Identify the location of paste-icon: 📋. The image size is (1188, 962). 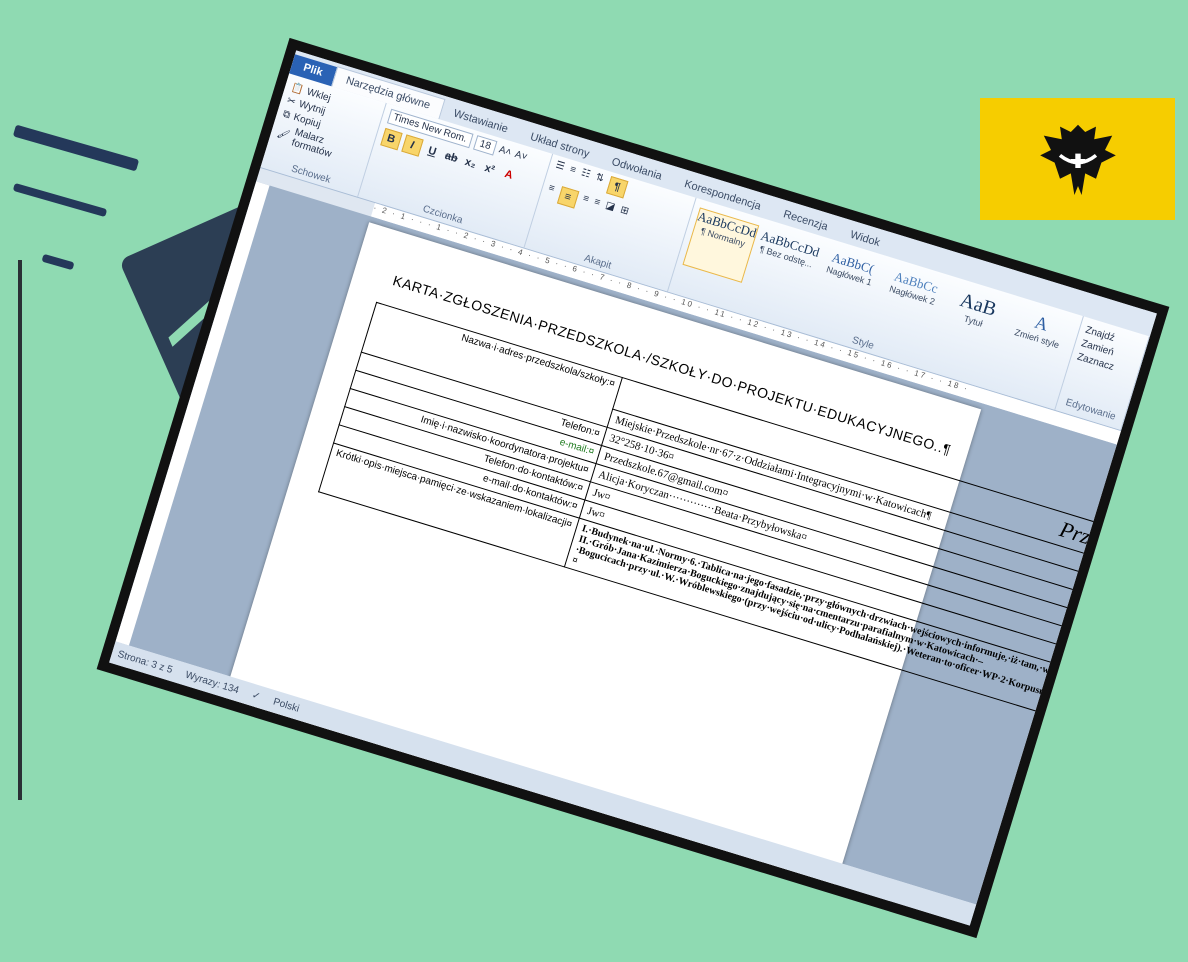
(297, 89).